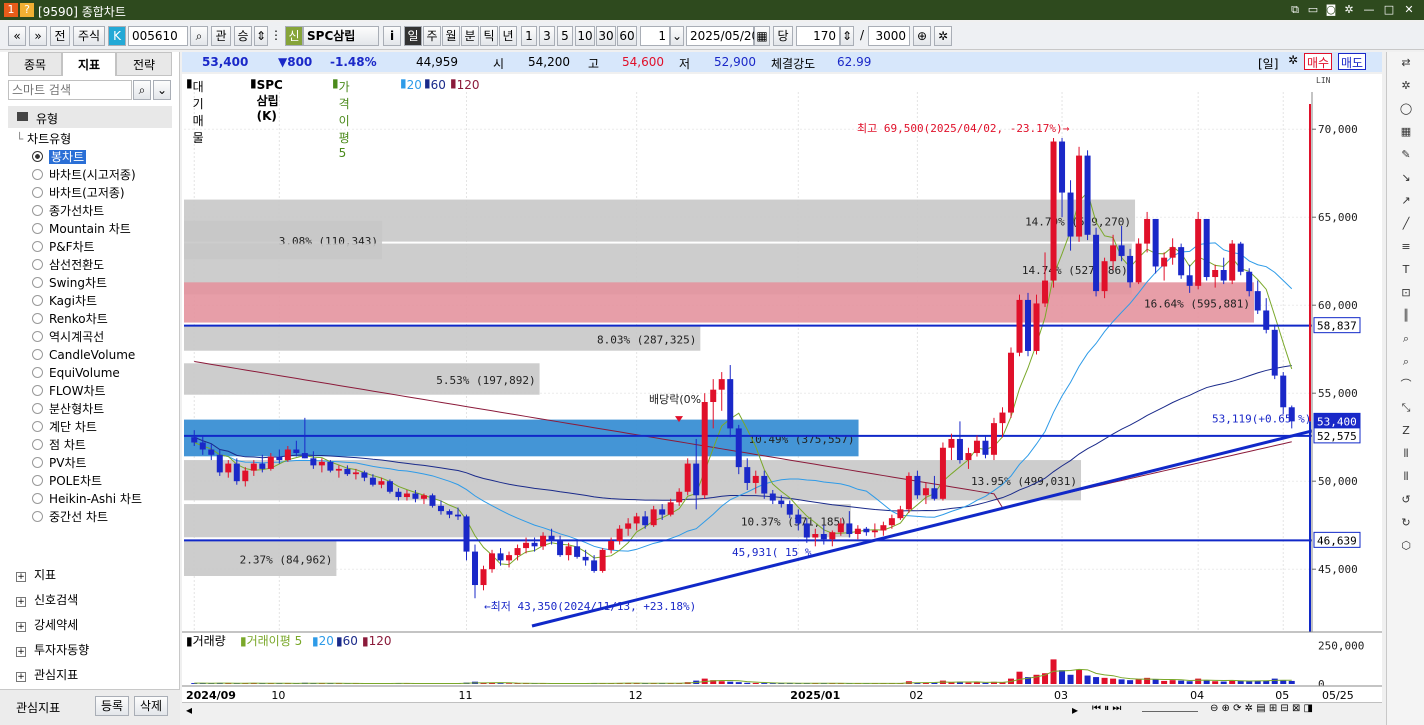  I want to click on calendar-icon: ▦, so click(762, 36).